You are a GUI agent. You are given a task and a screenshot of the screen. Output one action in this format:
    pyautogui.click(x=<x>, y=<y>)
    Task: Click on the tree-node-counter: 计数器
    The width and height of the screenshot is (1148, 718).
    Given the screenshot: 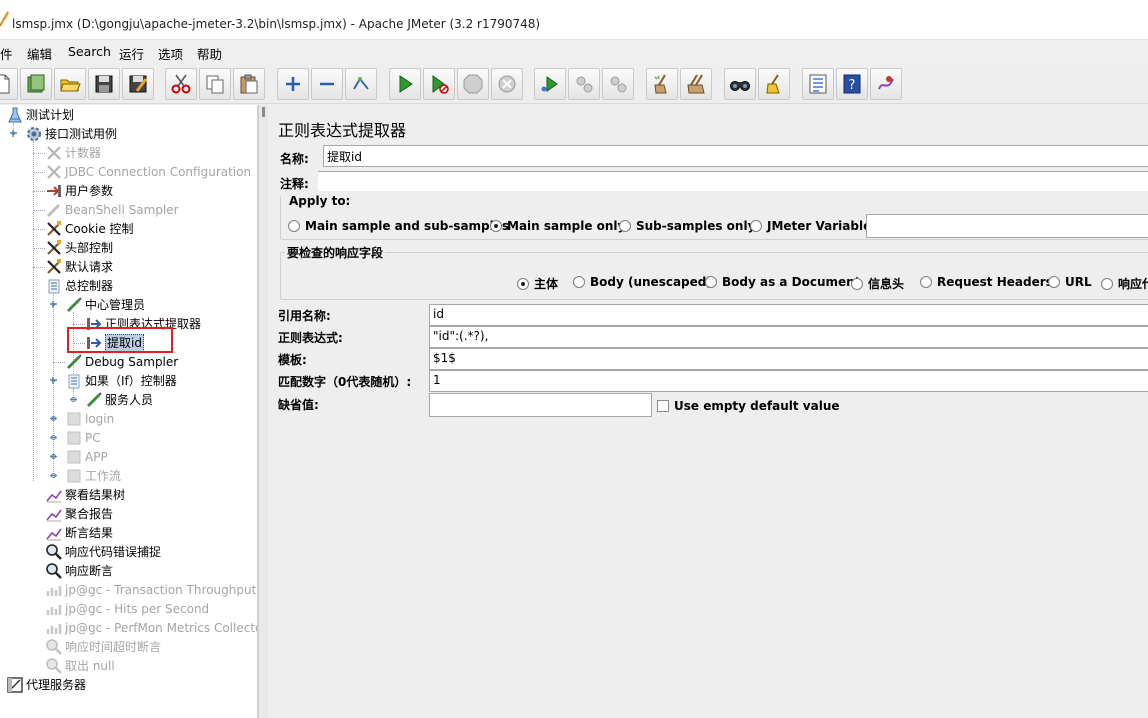 What is the action you would take?
    pyautogui.click(x=73, y=153)
    